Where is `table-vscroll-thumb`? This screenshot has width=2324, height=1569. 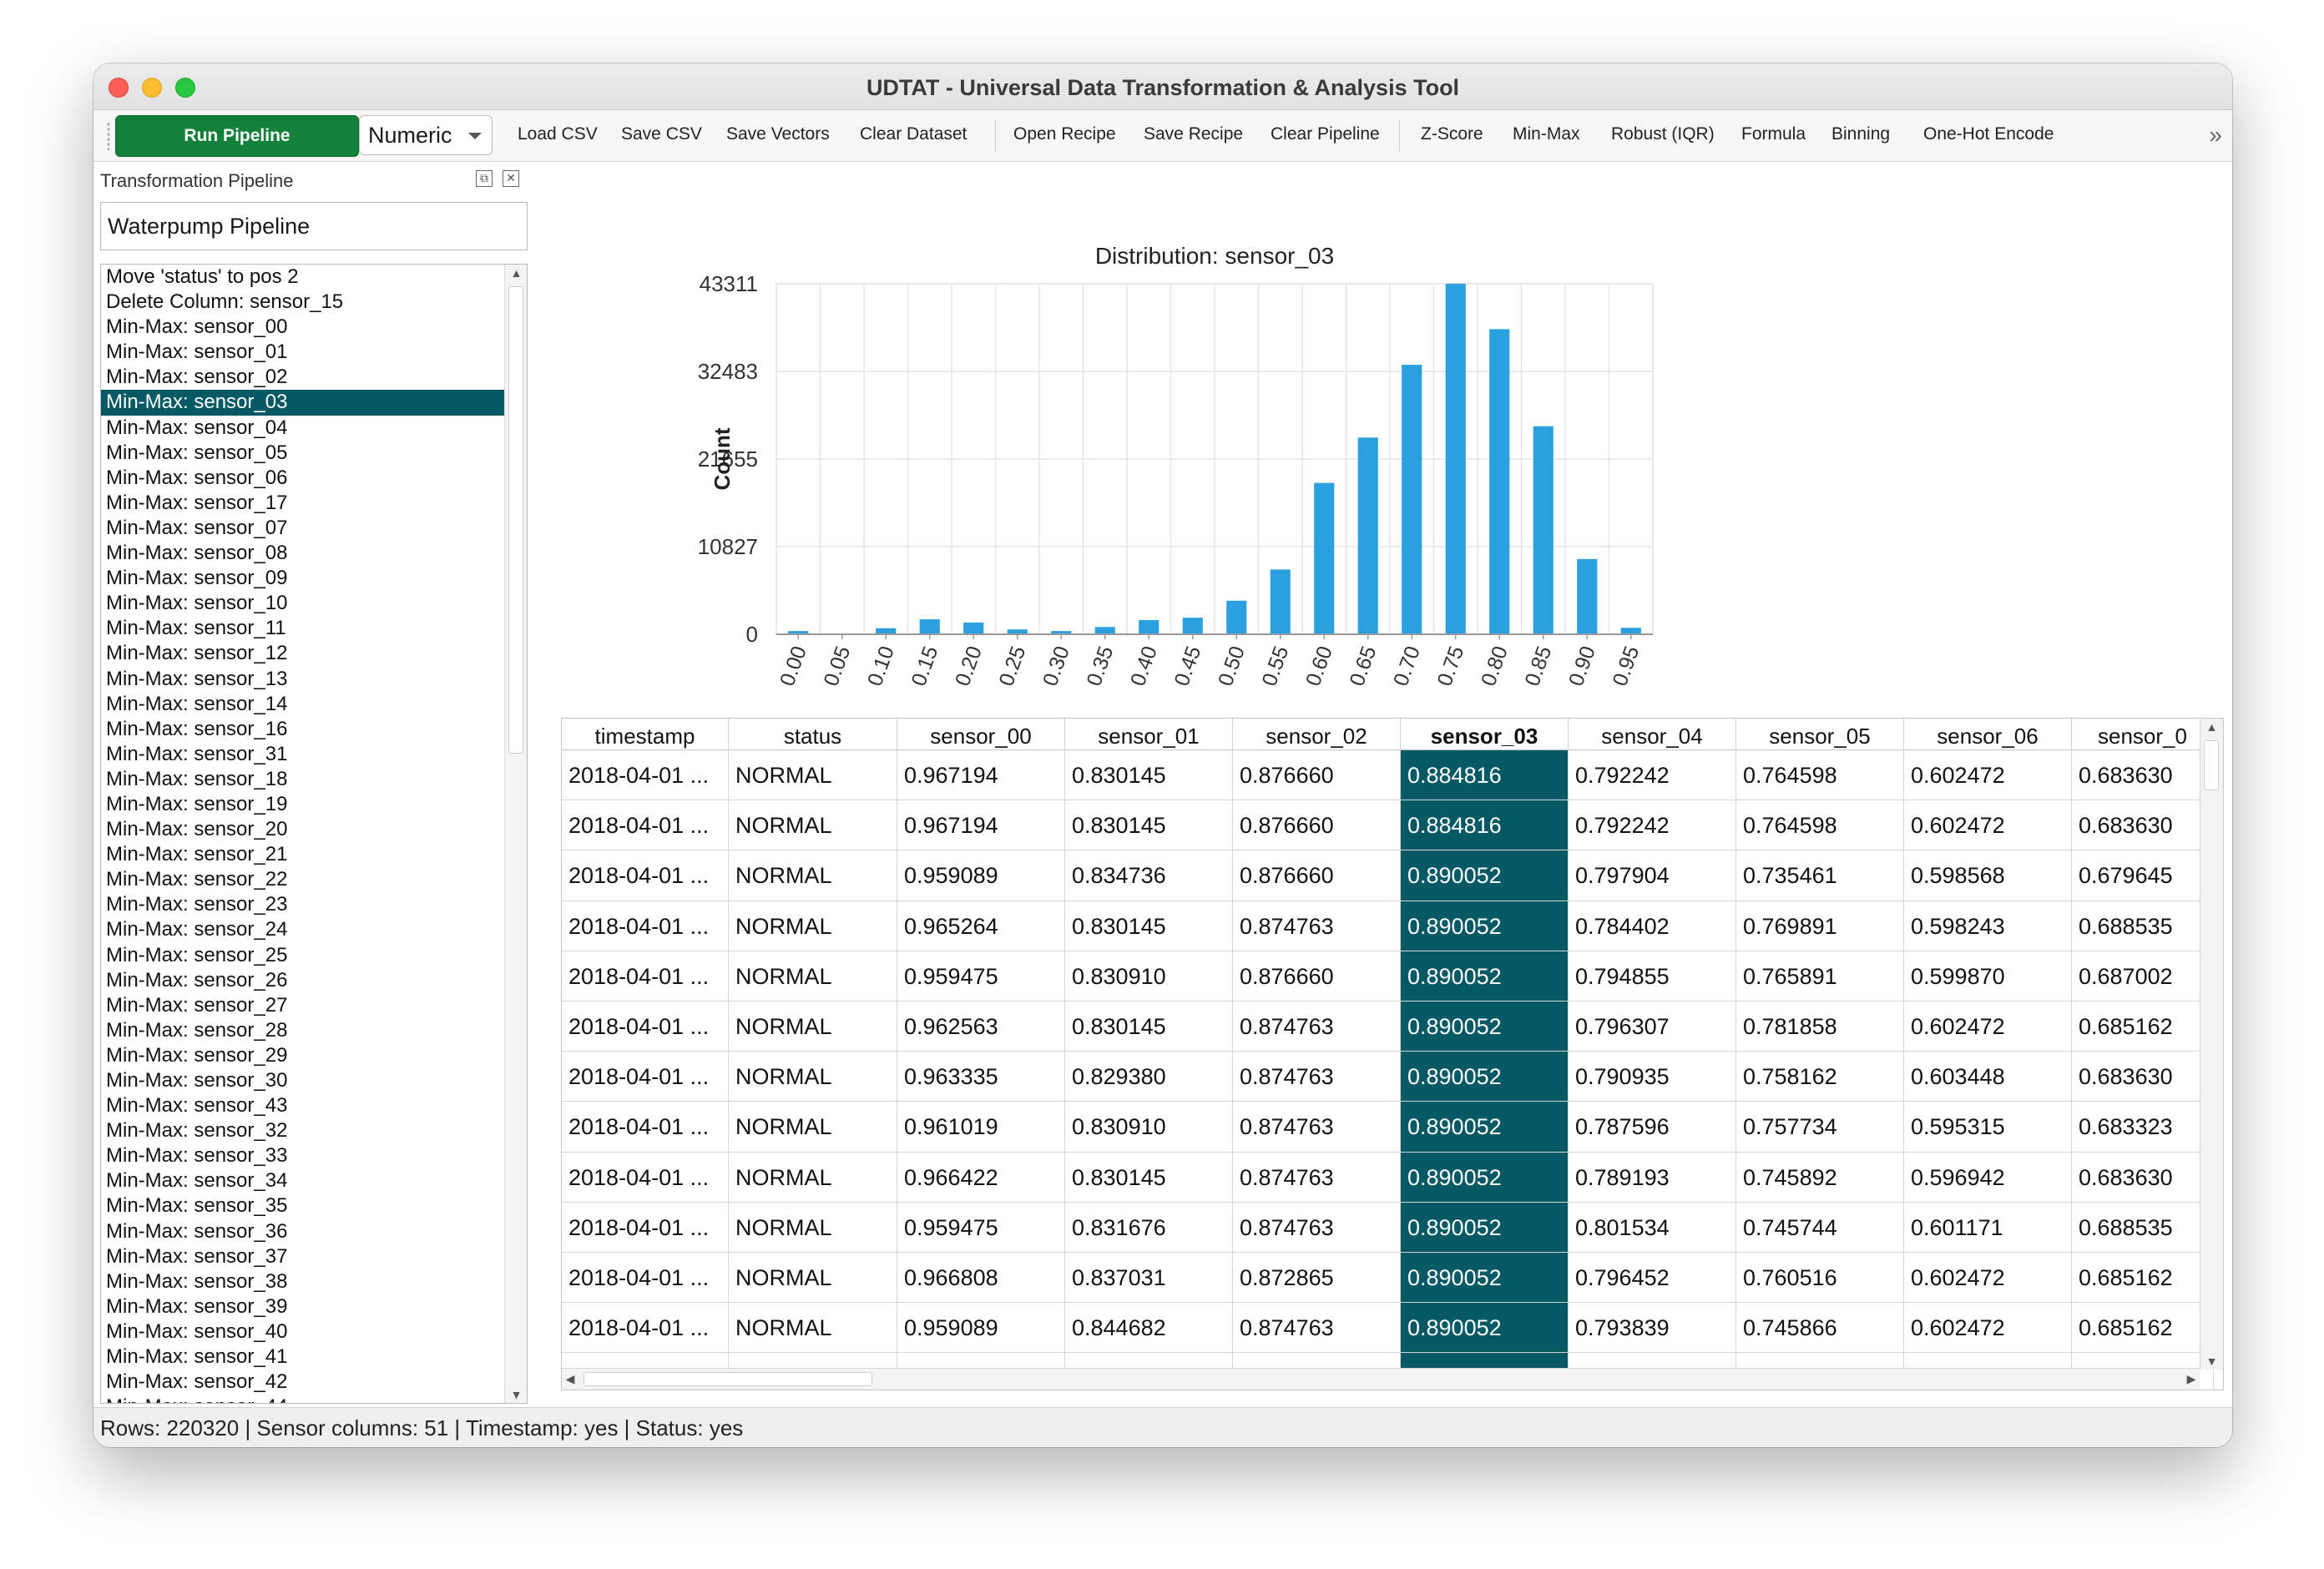
table-vscroll-thumb is located at coordinates (2211, 765).